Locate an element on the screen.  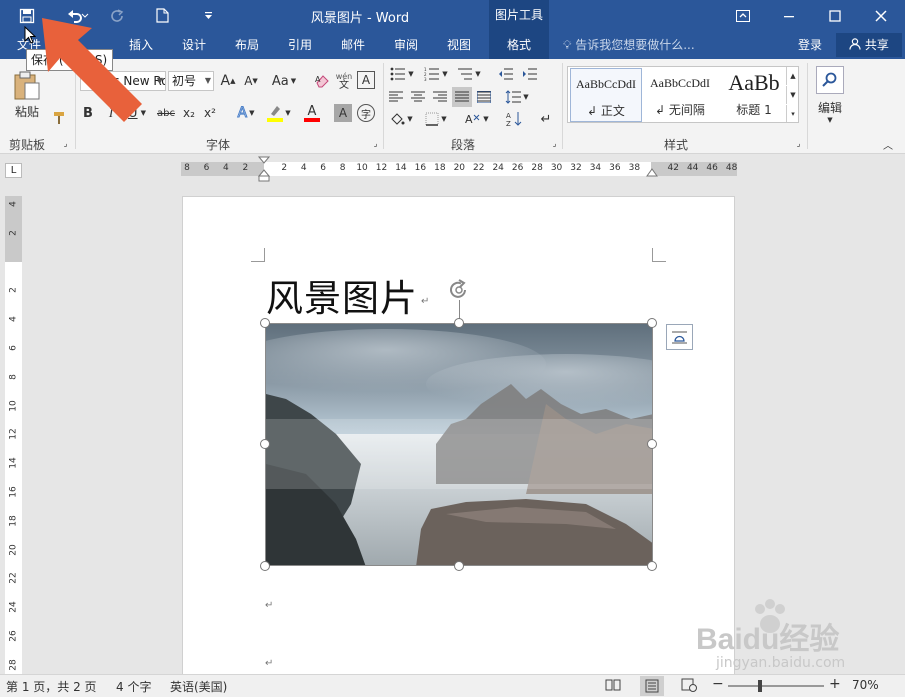
zoom-in-button: + is located at coordinates (835, 684).